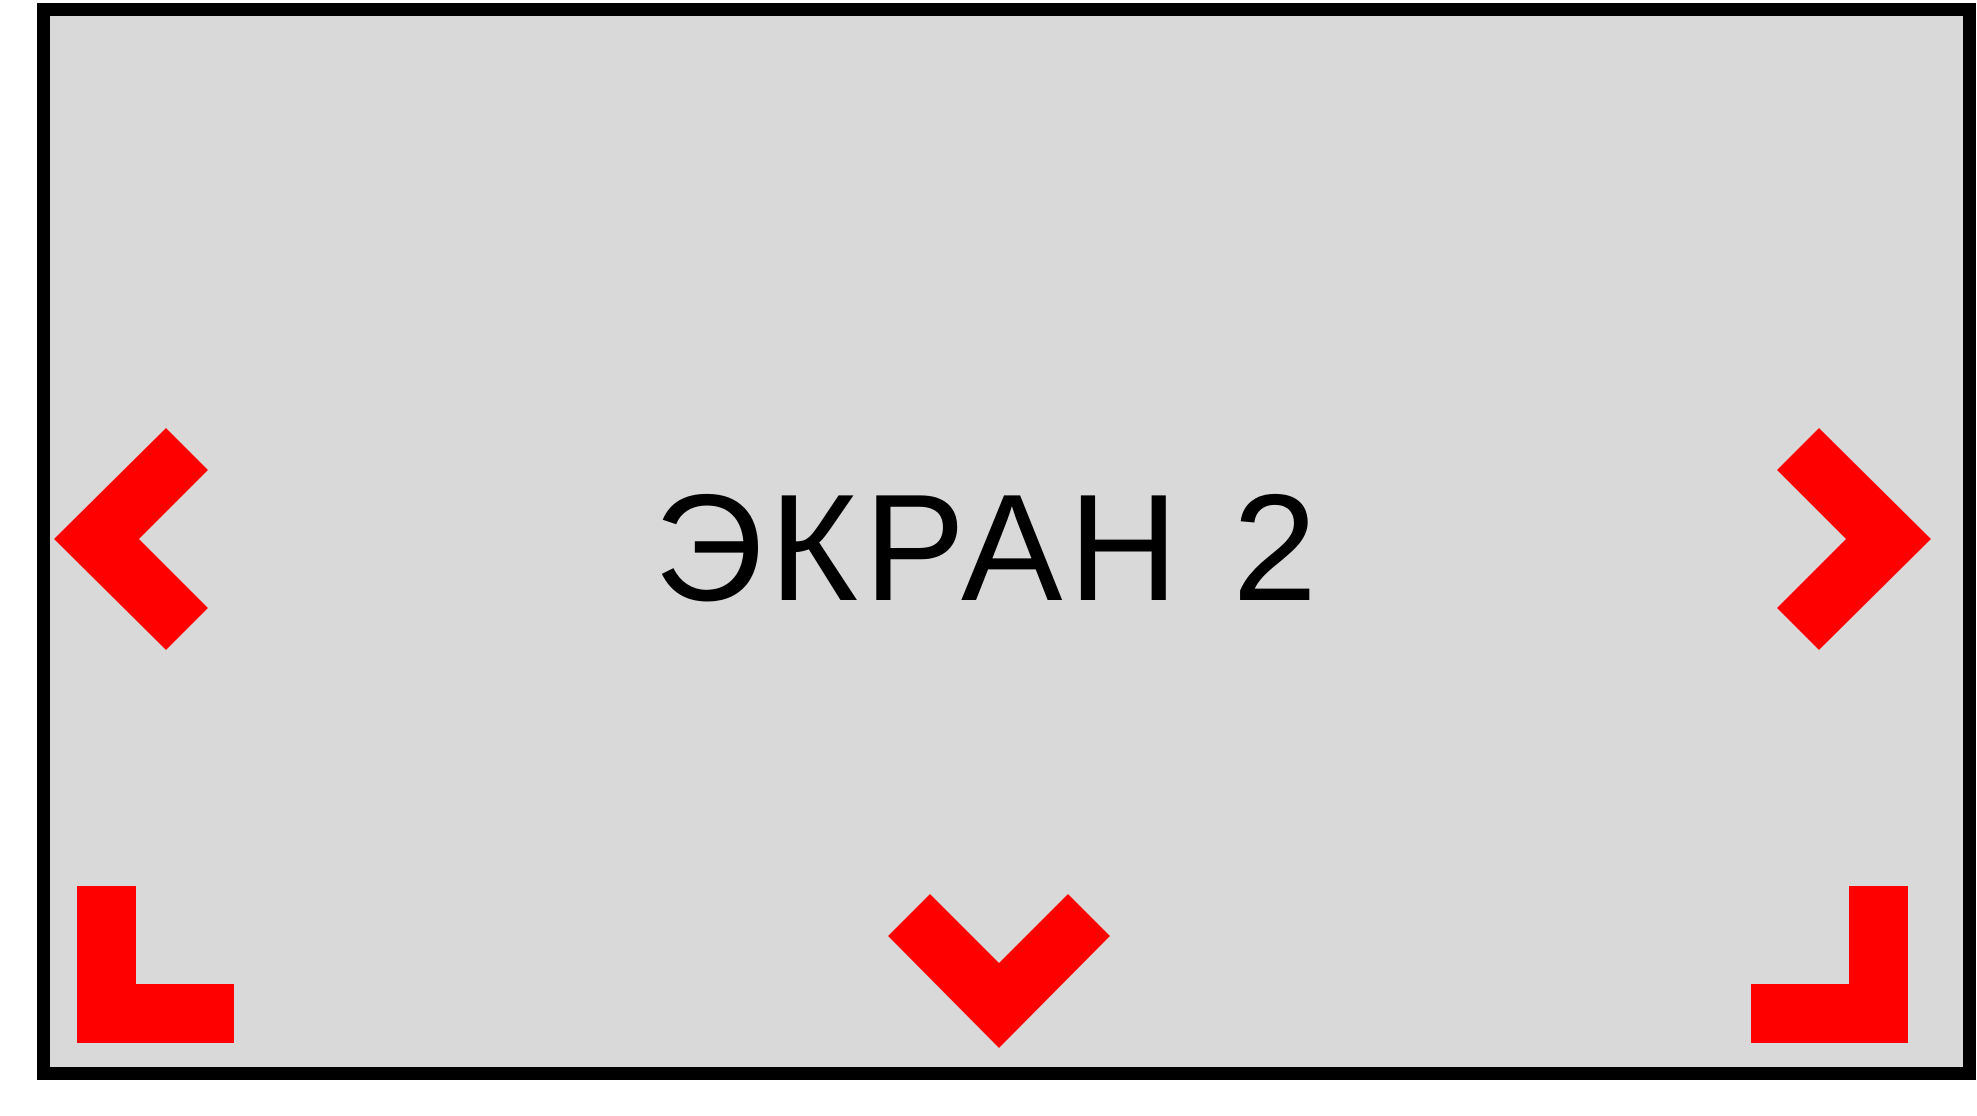  I want to click on corner-bottom-left-icon, so click(155, 964).